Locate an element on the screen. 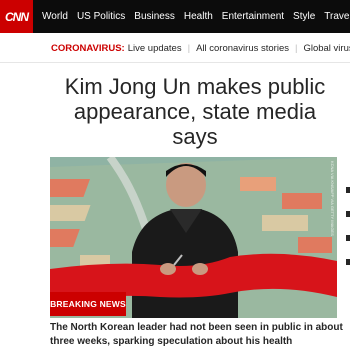 This screenshot has width=350, height=357. ticker-link-live-updates: Live updates is located at coordinates (155, 48).